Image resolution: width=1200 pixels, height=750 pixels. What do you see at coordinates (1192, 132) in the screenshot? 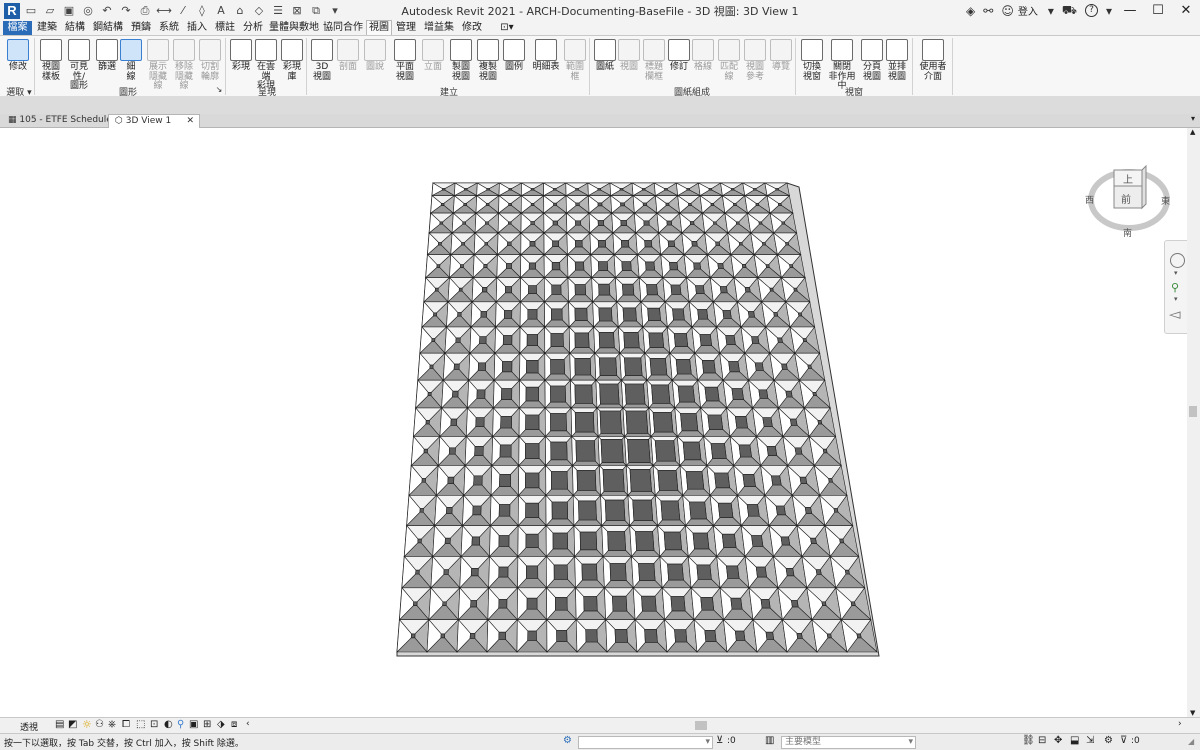
I see `scroll-up-arrow-icon: ▲` at bounding box center [1192, 132].